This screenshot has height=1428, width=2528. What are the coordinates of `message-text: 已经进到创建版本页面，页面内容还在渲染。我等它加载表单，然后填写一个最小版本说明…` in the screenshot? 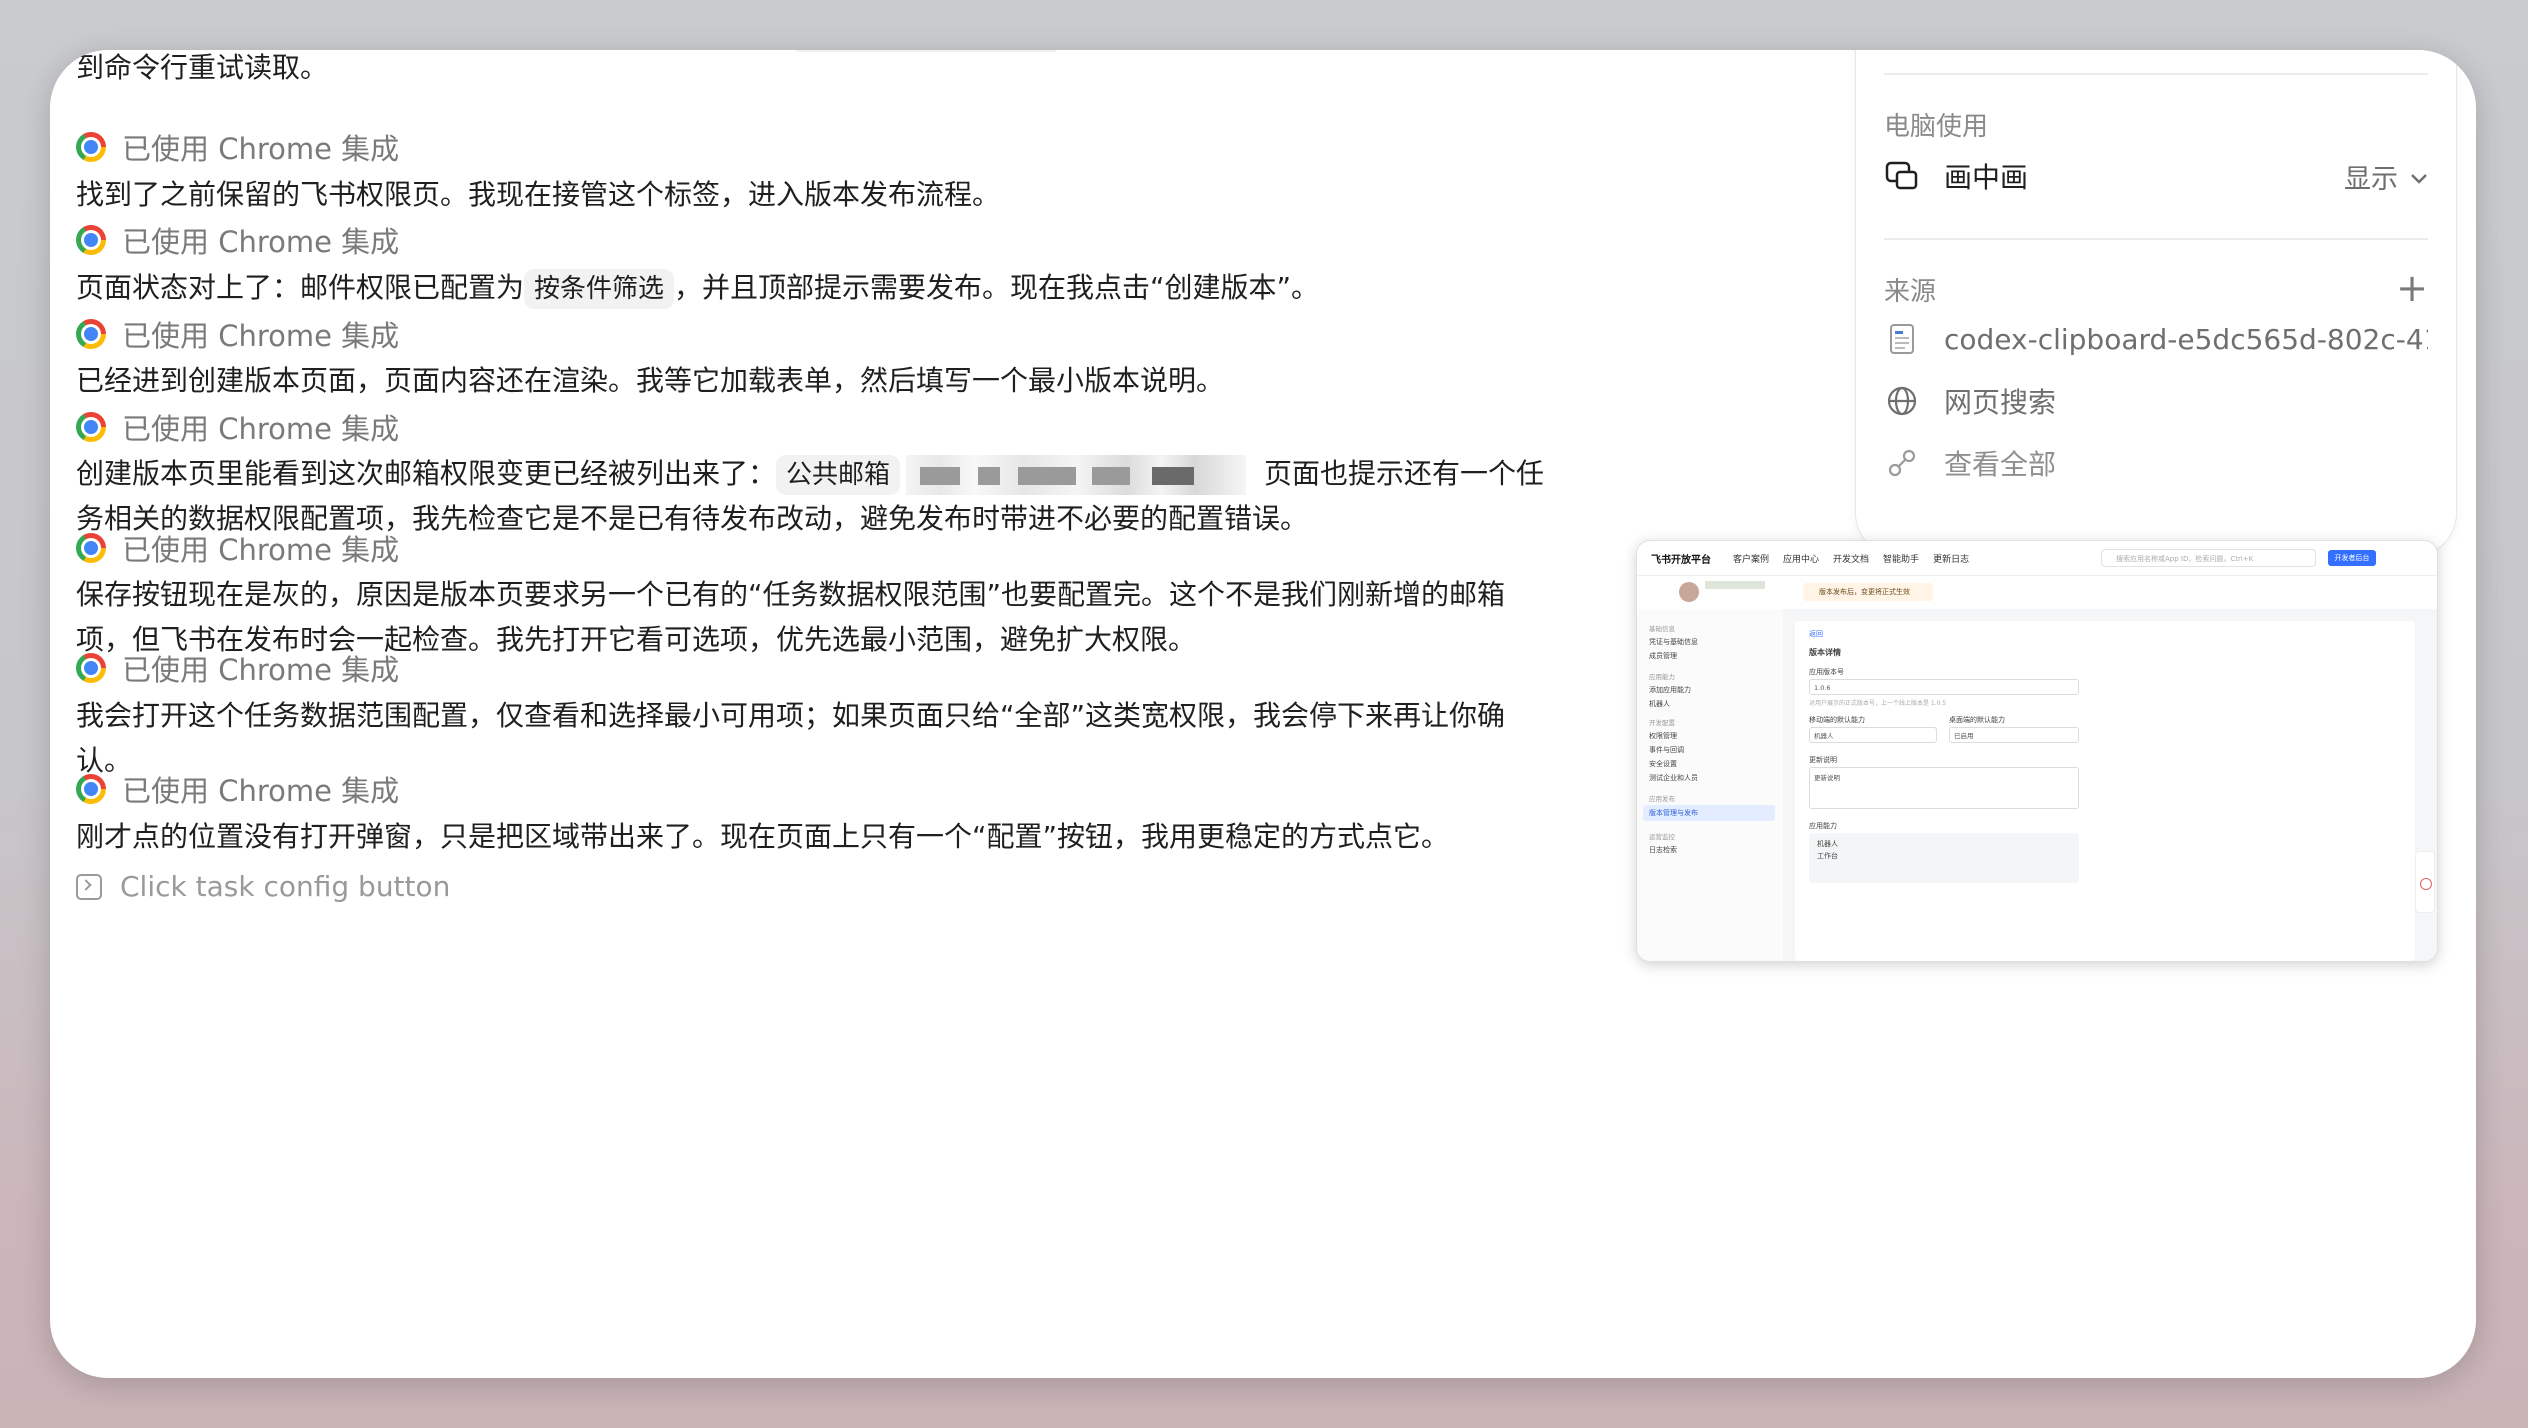 It's located at (650, 380).